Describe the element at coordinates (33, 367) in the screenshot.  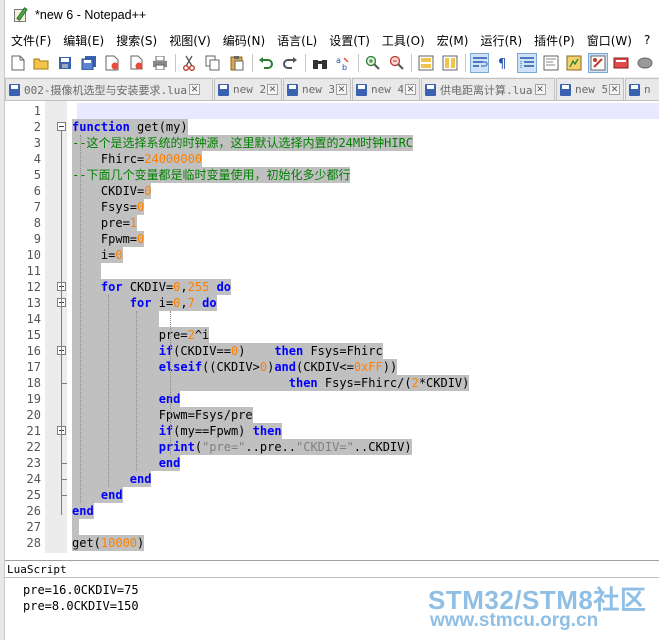
I see `line-number: 17` at that location.